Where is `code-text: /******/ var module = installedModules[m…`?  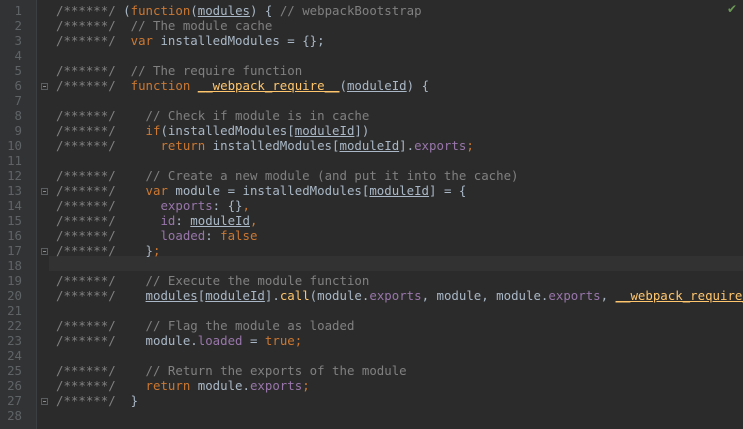 code-text: /******/ var module = installedModules[m… is located at coordinates (261, 190).